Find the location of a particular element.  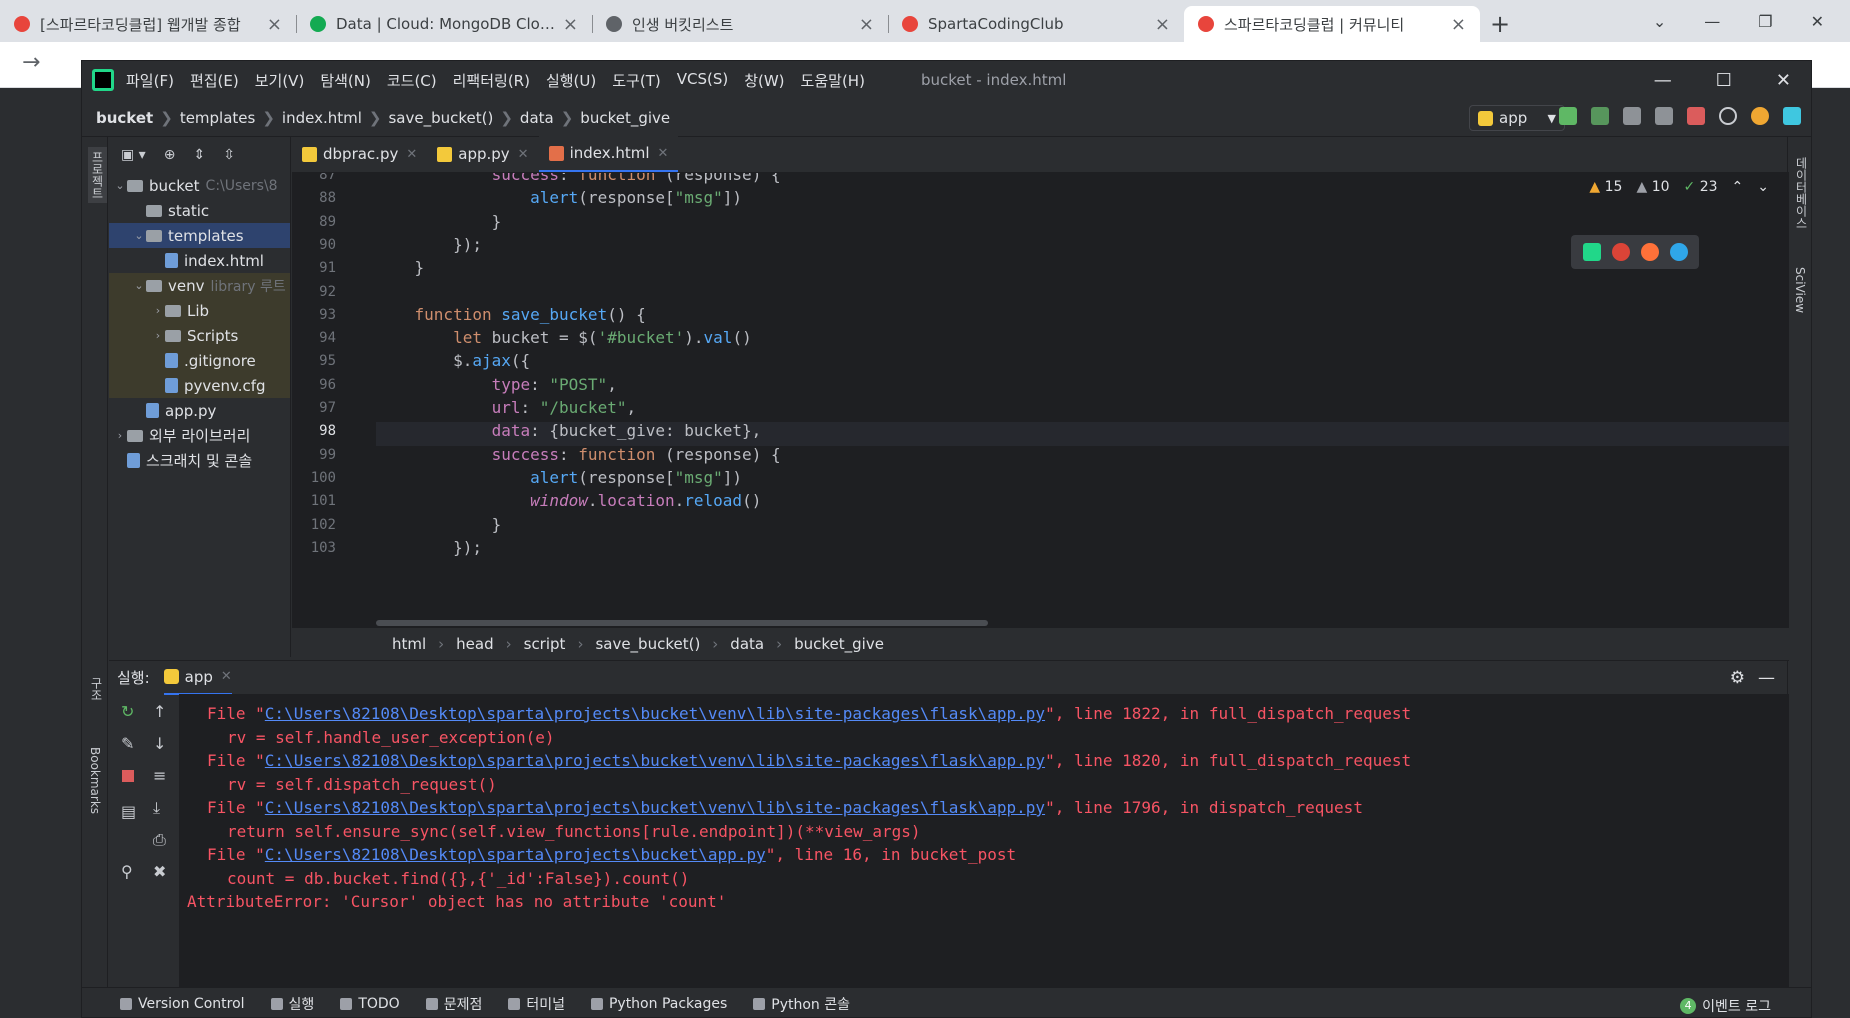

ide-minimize-icon: — is located at coordinates (1663, 80).